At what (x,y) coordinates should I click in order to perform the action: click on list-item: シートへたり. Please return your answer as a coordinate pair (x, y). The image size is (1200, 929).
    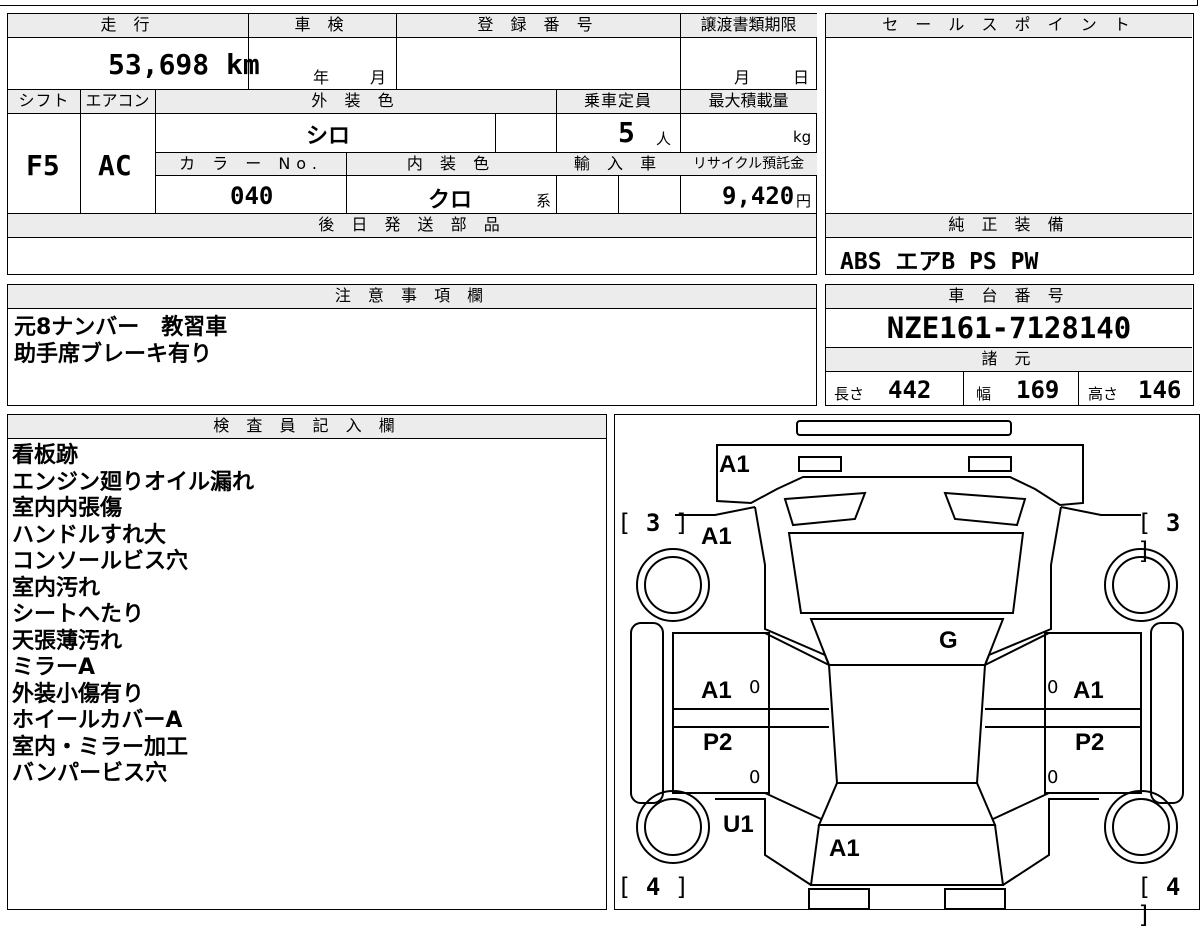
    Looking at the image, I should click on (78, 614).